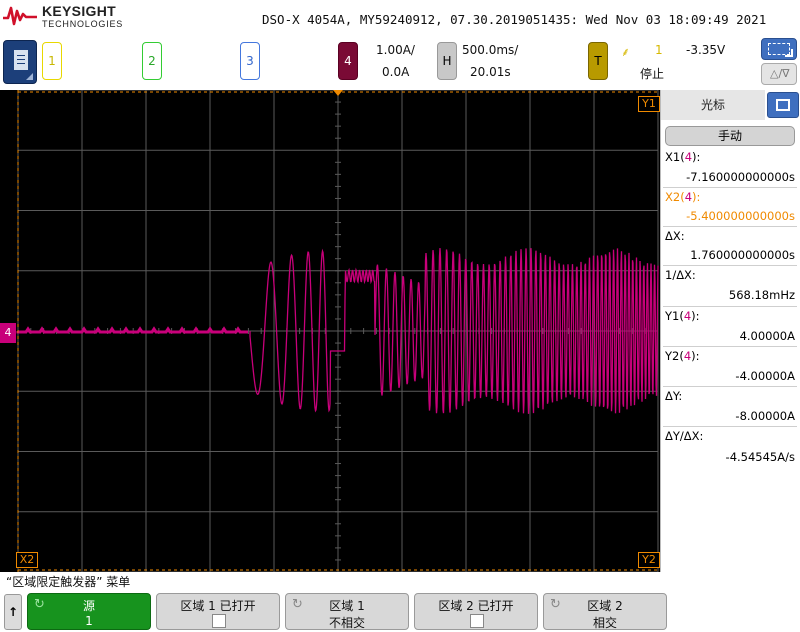 This screenshot has height=632, width=800. What do you see at coordinates (89, 611) in the screenshot?
I see `softkey-source: ↻ 源 1` at bounding box center [89, 611].